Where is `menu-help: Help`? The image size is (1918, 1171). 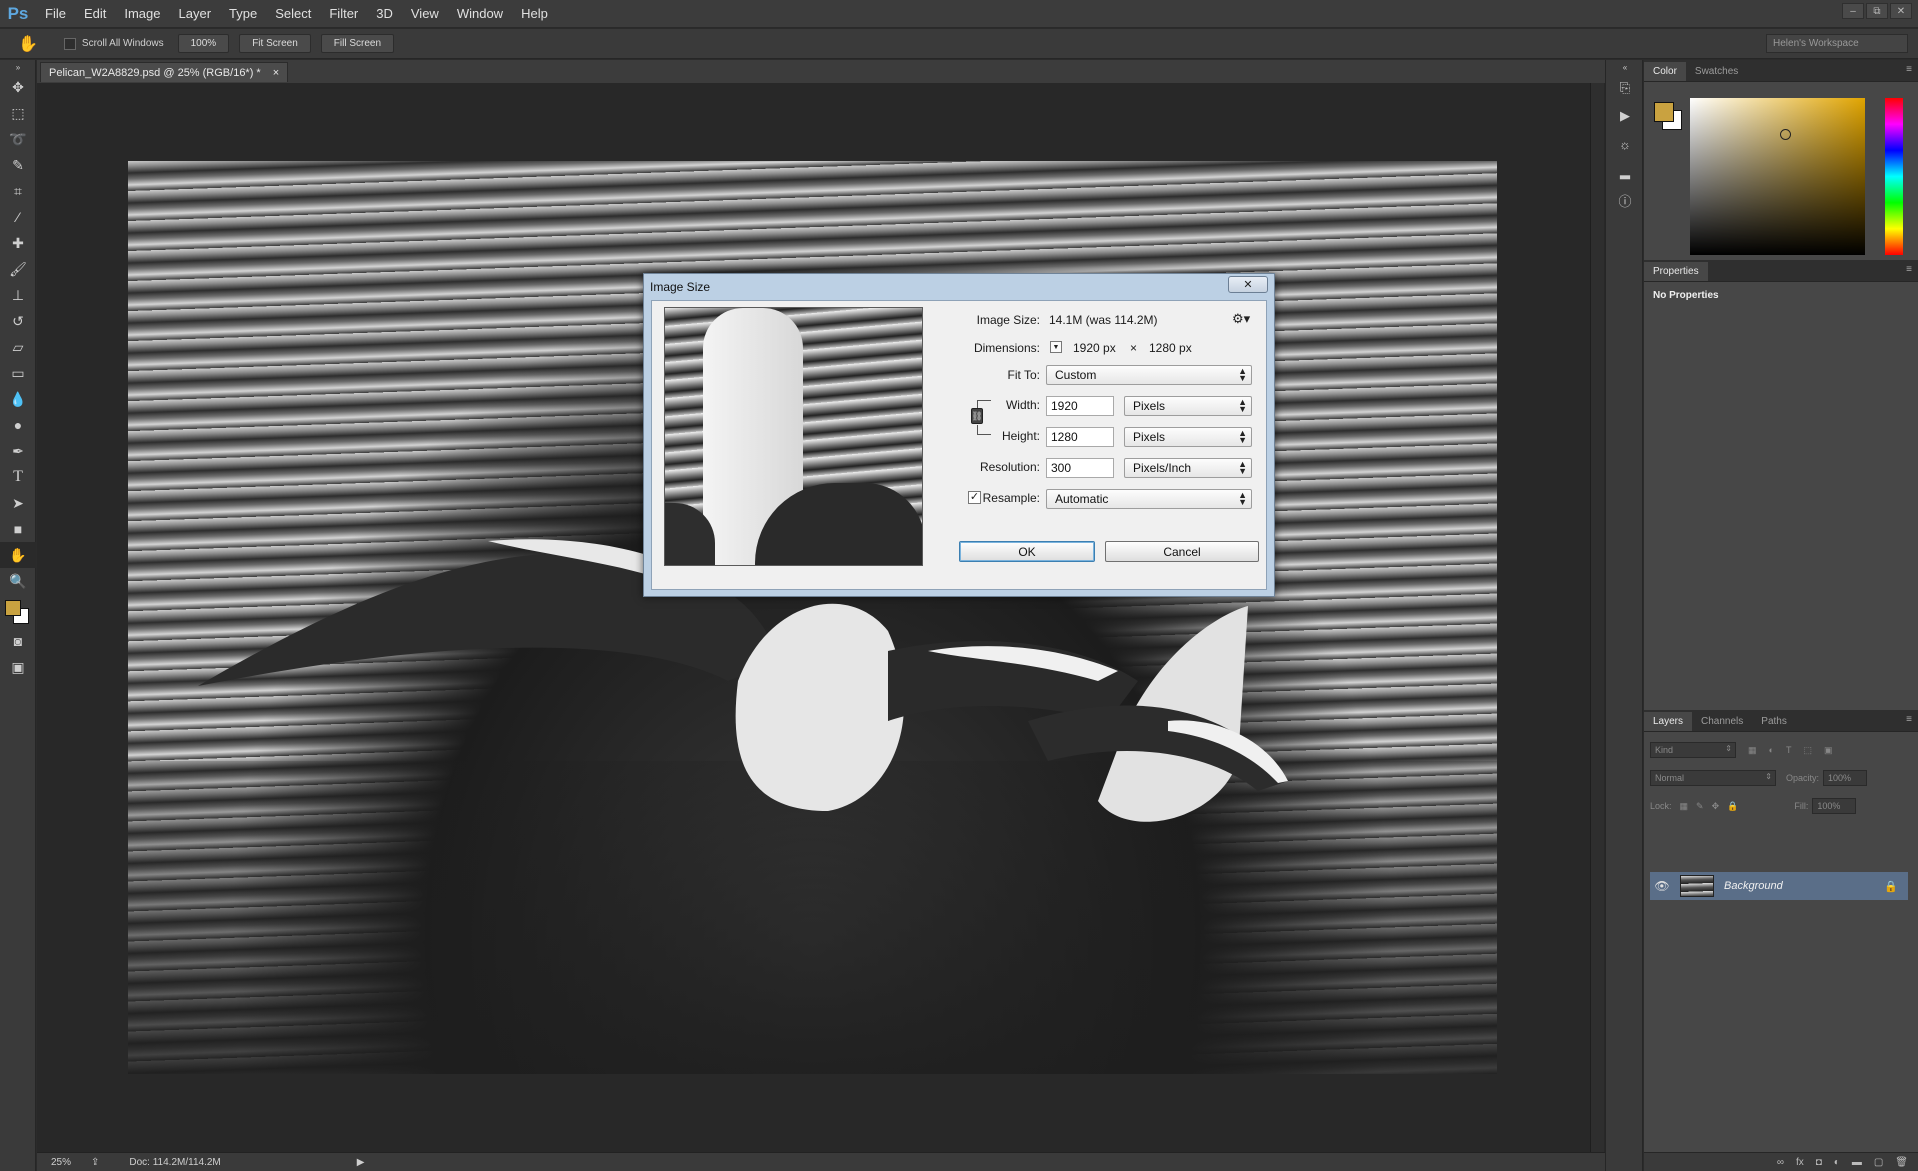
menu-help: Help is located at coordinates (534, 14).